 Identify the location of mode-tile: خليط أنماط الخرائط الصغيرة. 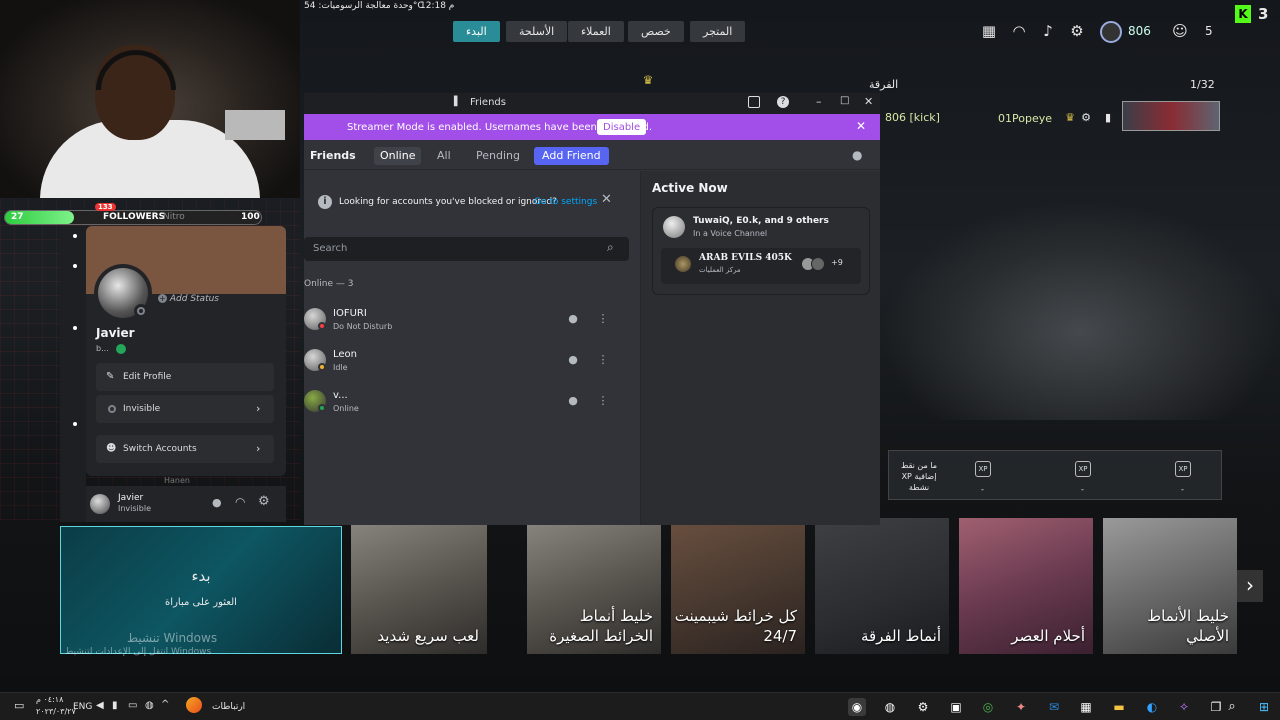
(594, 586).